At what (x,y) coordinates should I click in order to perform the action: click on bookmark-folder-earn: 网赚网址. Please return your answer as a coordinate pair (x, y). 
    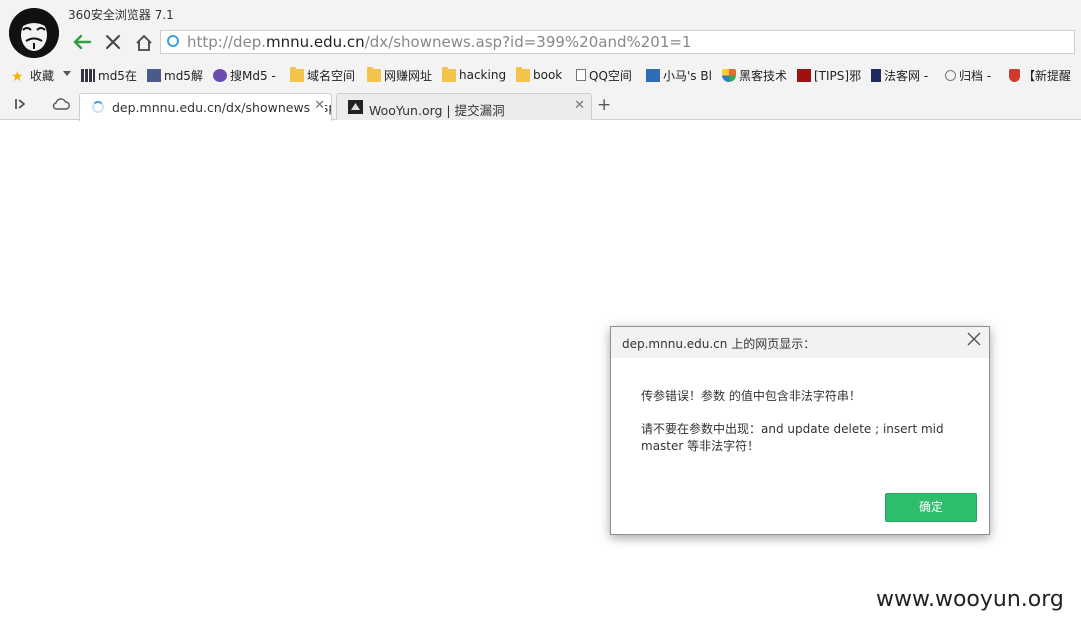
    Looking at the image, I should click on (399, 75).